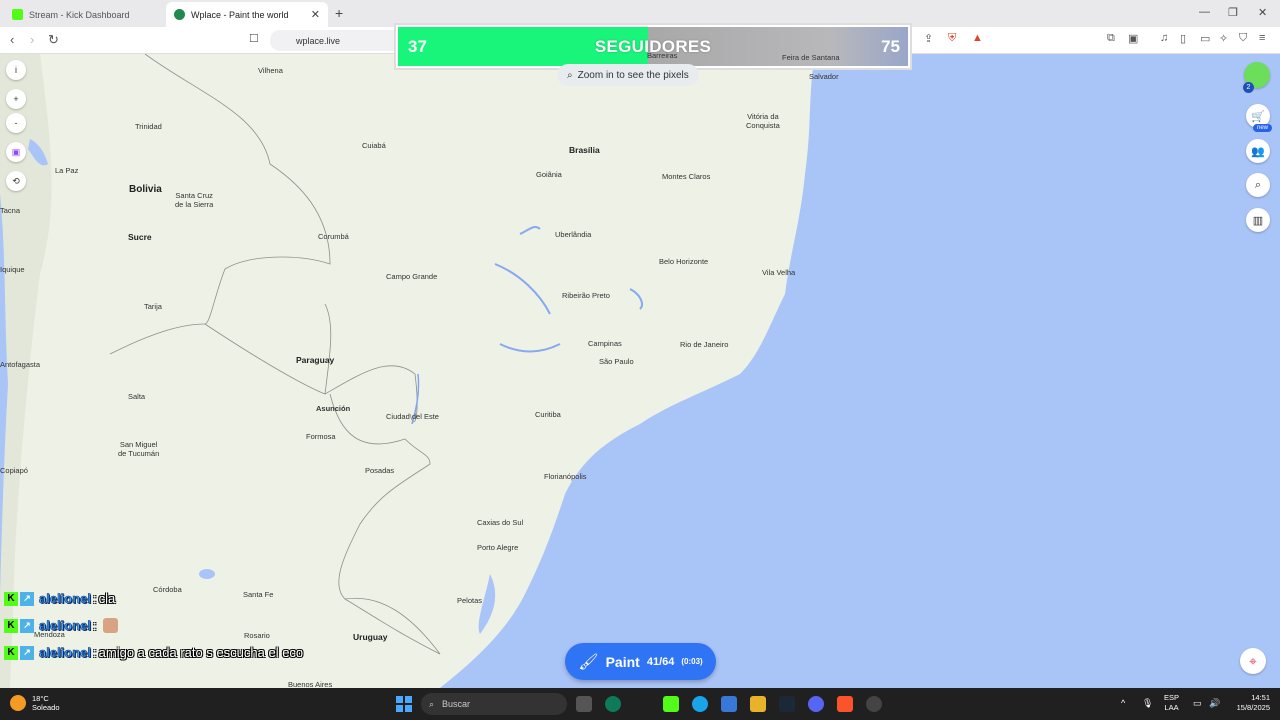  I want to click on forward-icon: ›, so click(32, 39).